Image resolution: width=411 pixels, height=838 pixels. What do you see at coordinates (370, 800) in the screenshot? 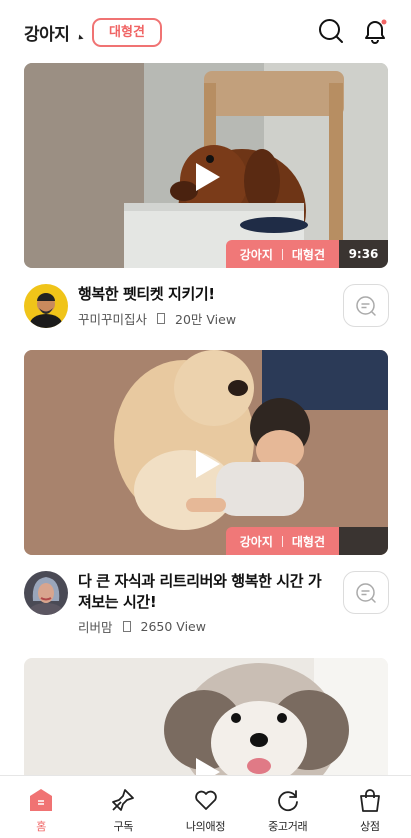
I see `bag-icon` at bounding box center [370, 800].